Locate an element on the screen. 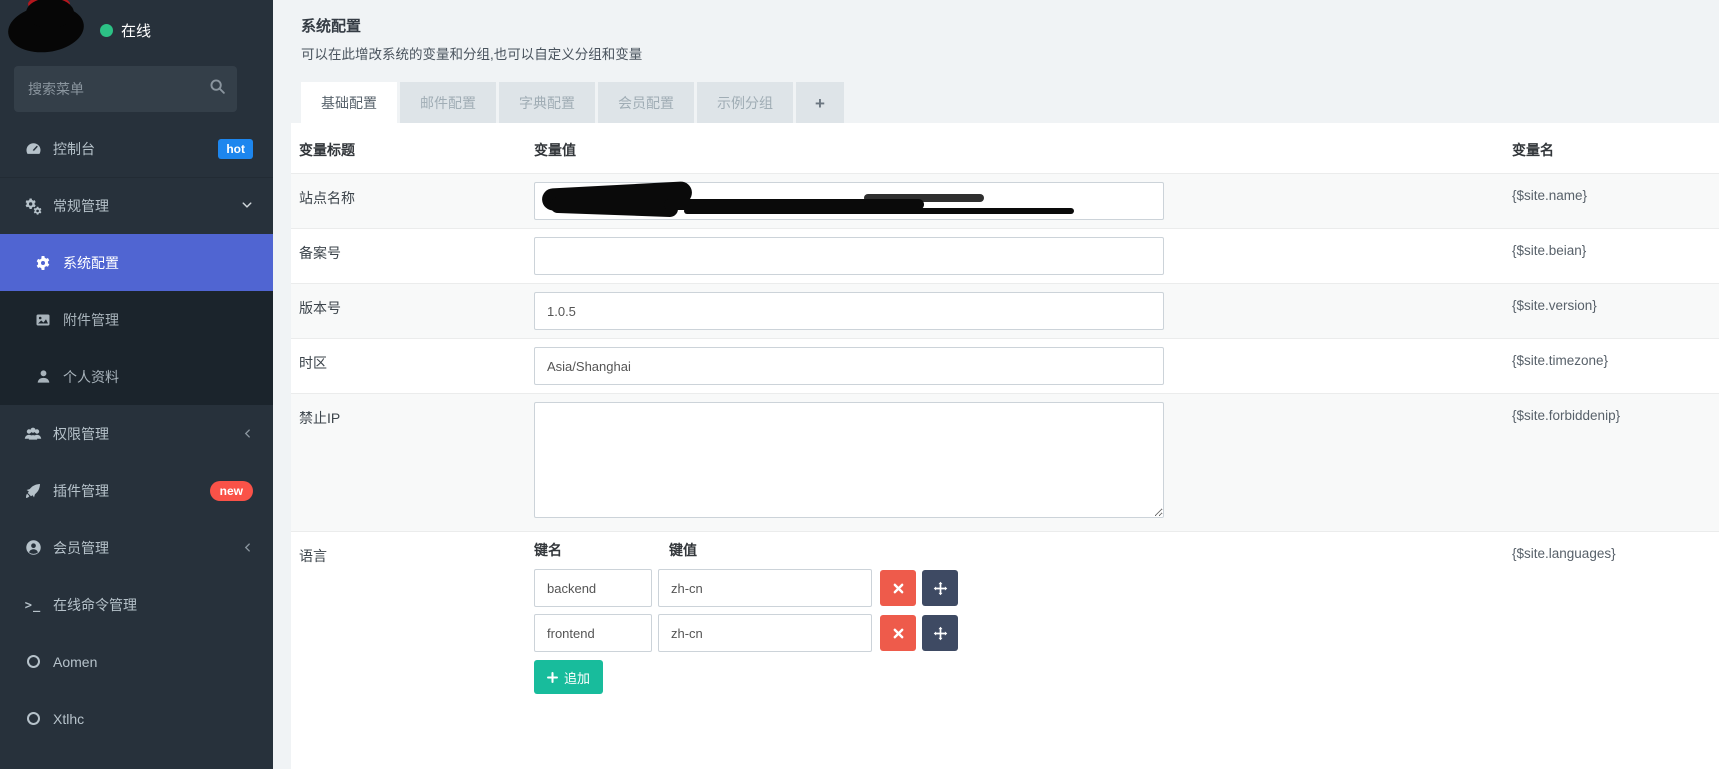 The height and width of the screenshot is (769, 1719). kv-value-header: 键值 is located at coordinates (683, 550).